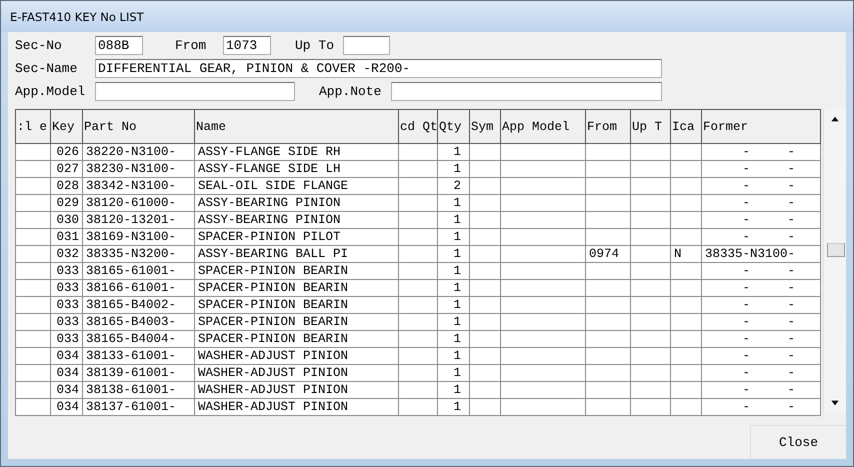 This screenshot has width=854, height=467. Describe the element at coordinates (608, 127) in the screenshot. I see `column-header: From` at that location.